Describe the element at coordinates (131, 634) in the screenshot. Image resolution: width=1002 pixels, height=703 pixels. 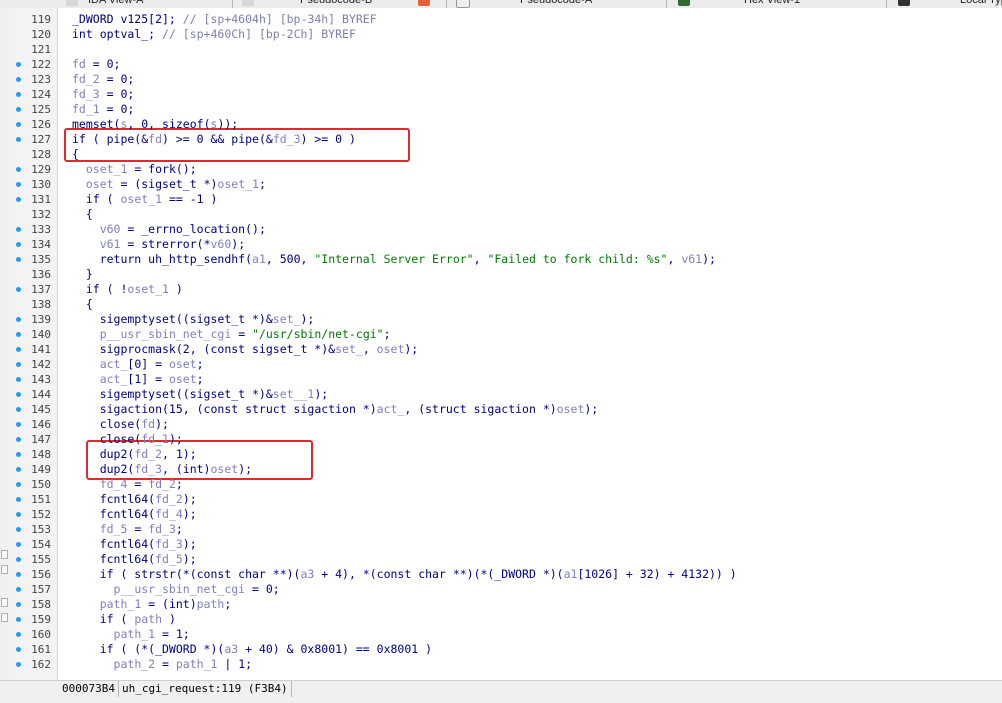
I see `code-line: path_1 = 1;` at that location.